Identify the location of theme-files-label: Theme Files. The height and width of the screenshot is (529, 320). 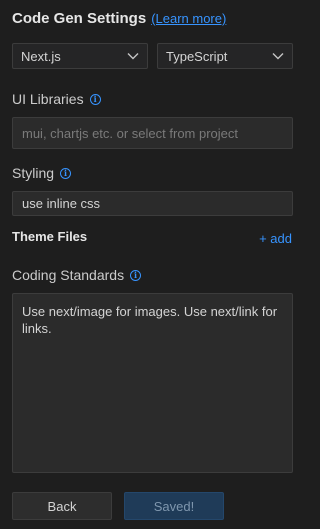
(50, 236).